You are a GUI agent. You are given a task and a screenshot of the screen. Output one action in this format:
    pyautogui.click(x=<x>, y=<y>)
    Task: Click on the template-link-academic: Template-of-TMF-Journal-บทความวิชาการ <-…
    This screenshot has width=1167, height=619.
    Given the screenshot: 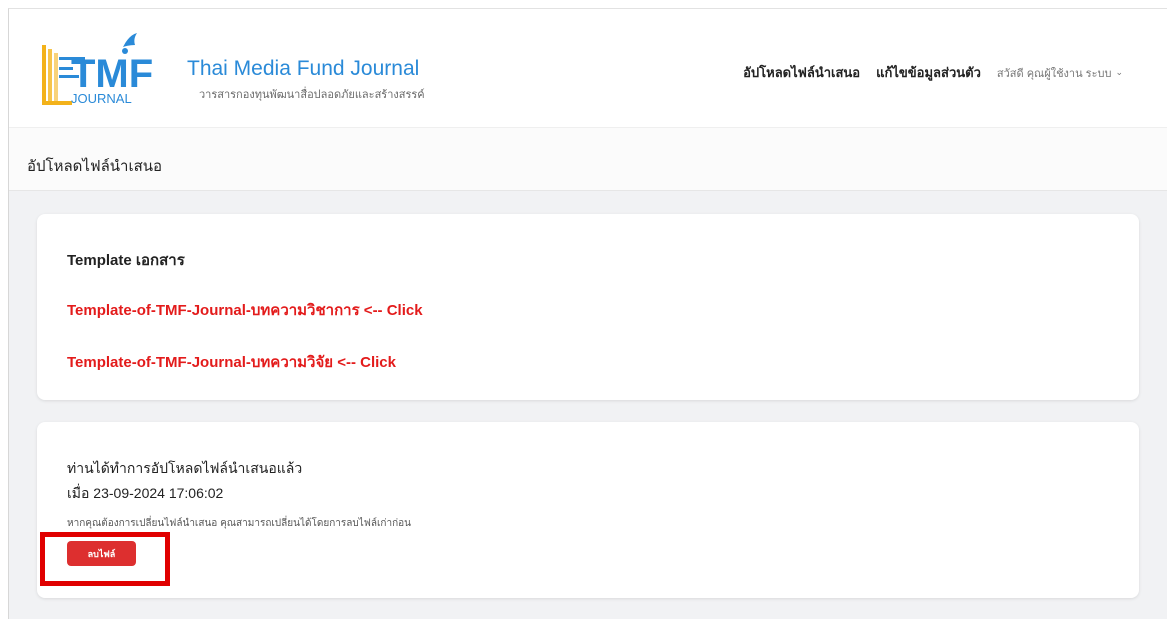 What is the action you would take?
    pyautogui.click(x=245, y=310)
    